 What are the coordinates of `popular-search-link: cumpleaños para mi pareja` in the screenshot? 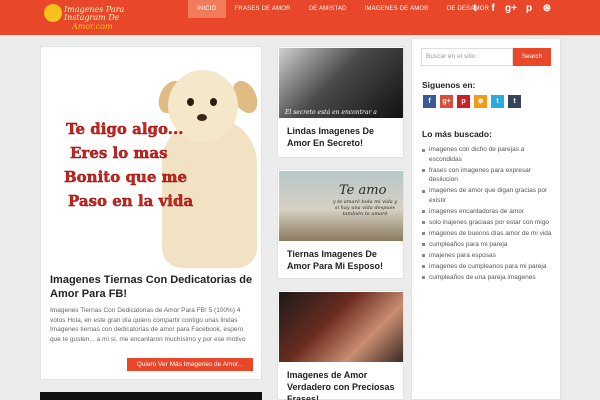 It's located at (488, 245).